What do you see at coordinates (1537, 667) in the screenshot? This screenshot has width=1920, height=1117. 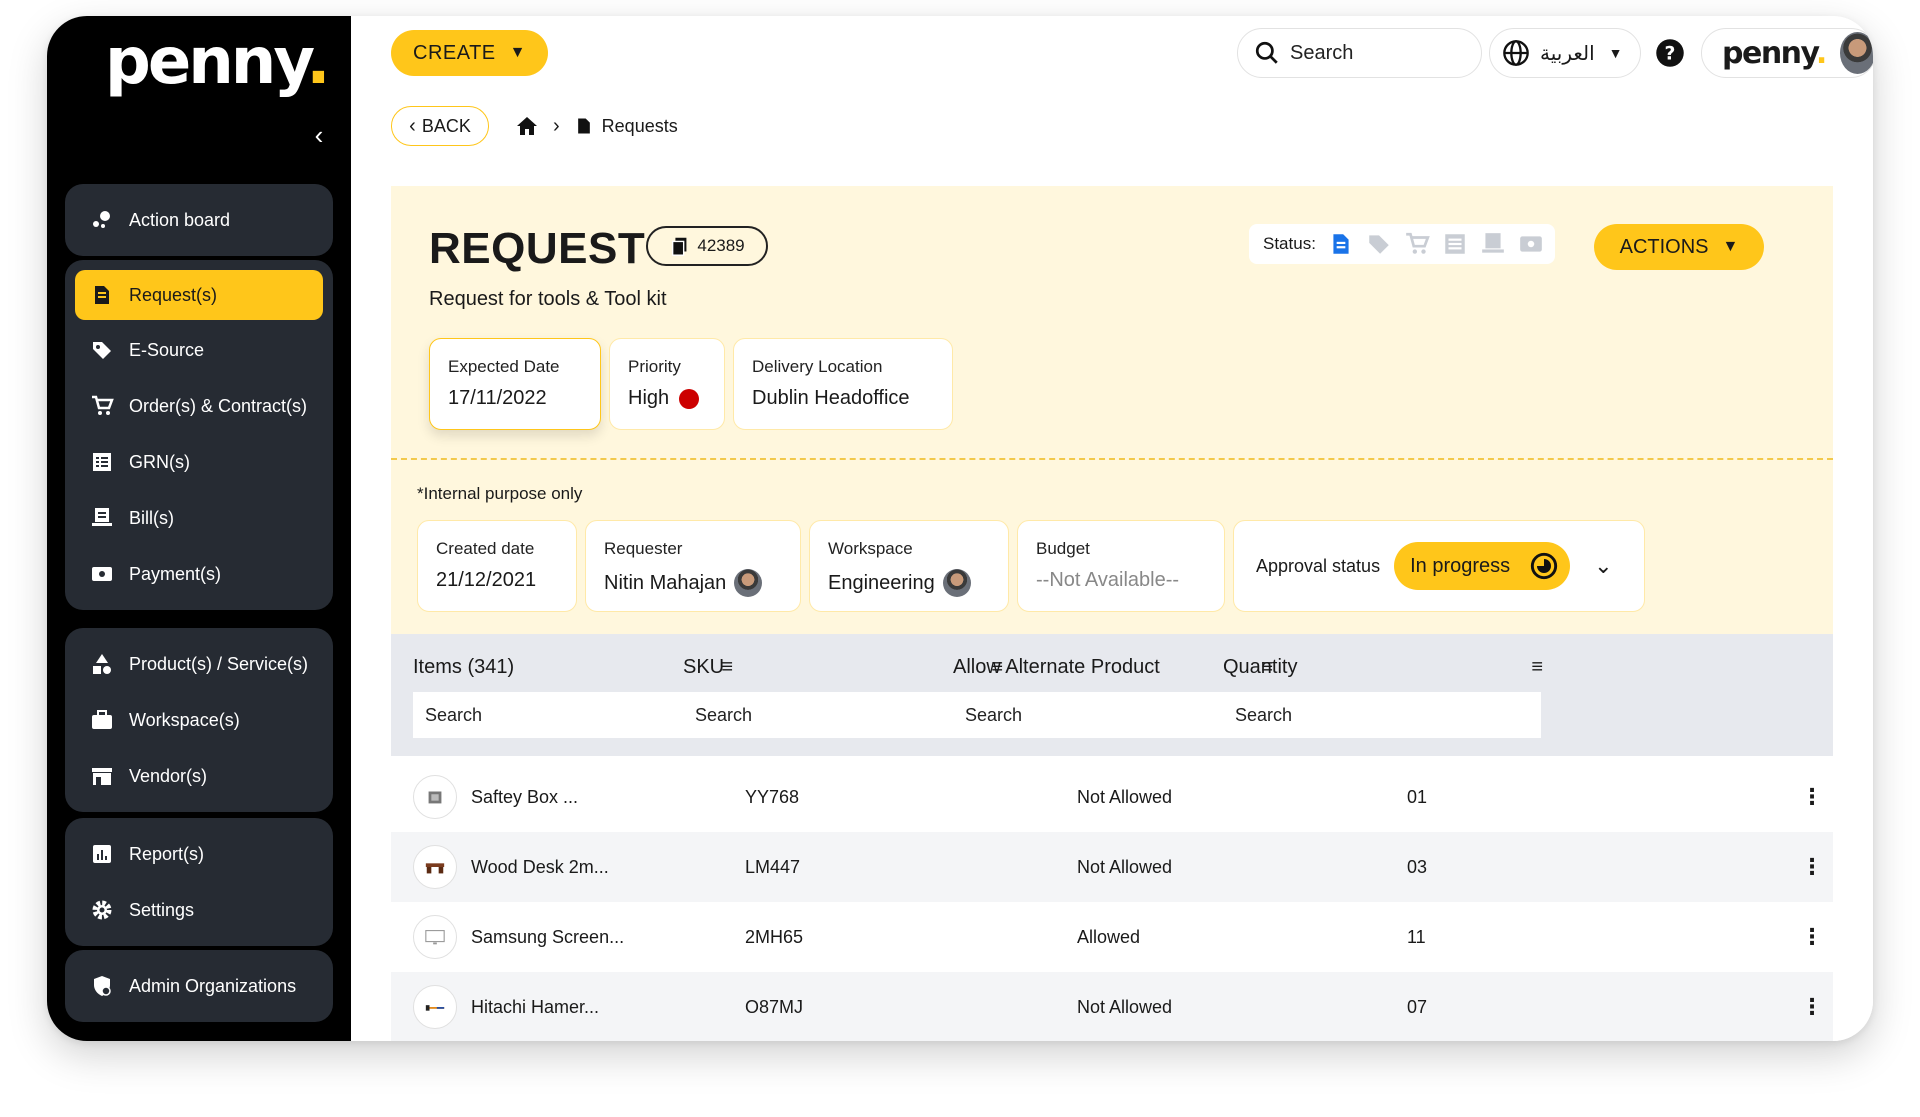 I see `column-menu-icon: ≡` at bounding box center [1537, 667].